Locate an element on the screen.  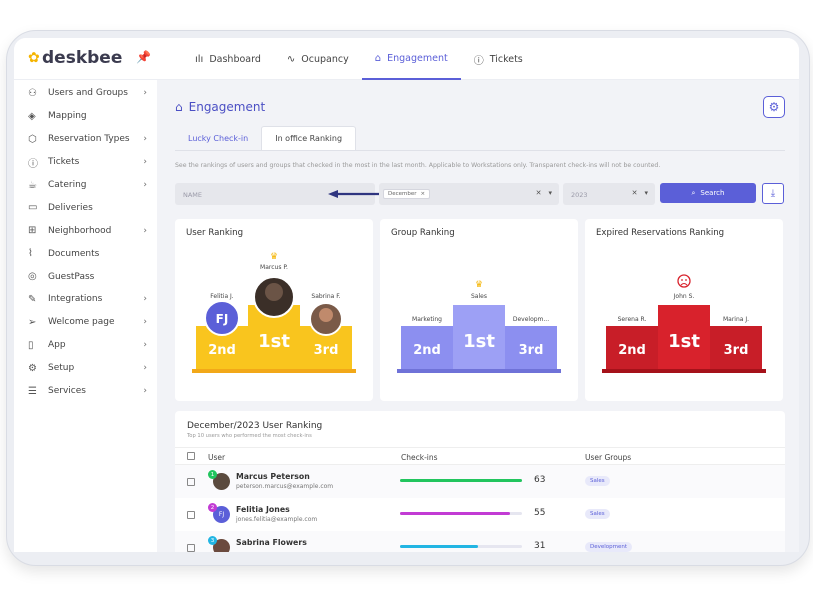
checkins-bar-fill is located at coordinates (461, 480).